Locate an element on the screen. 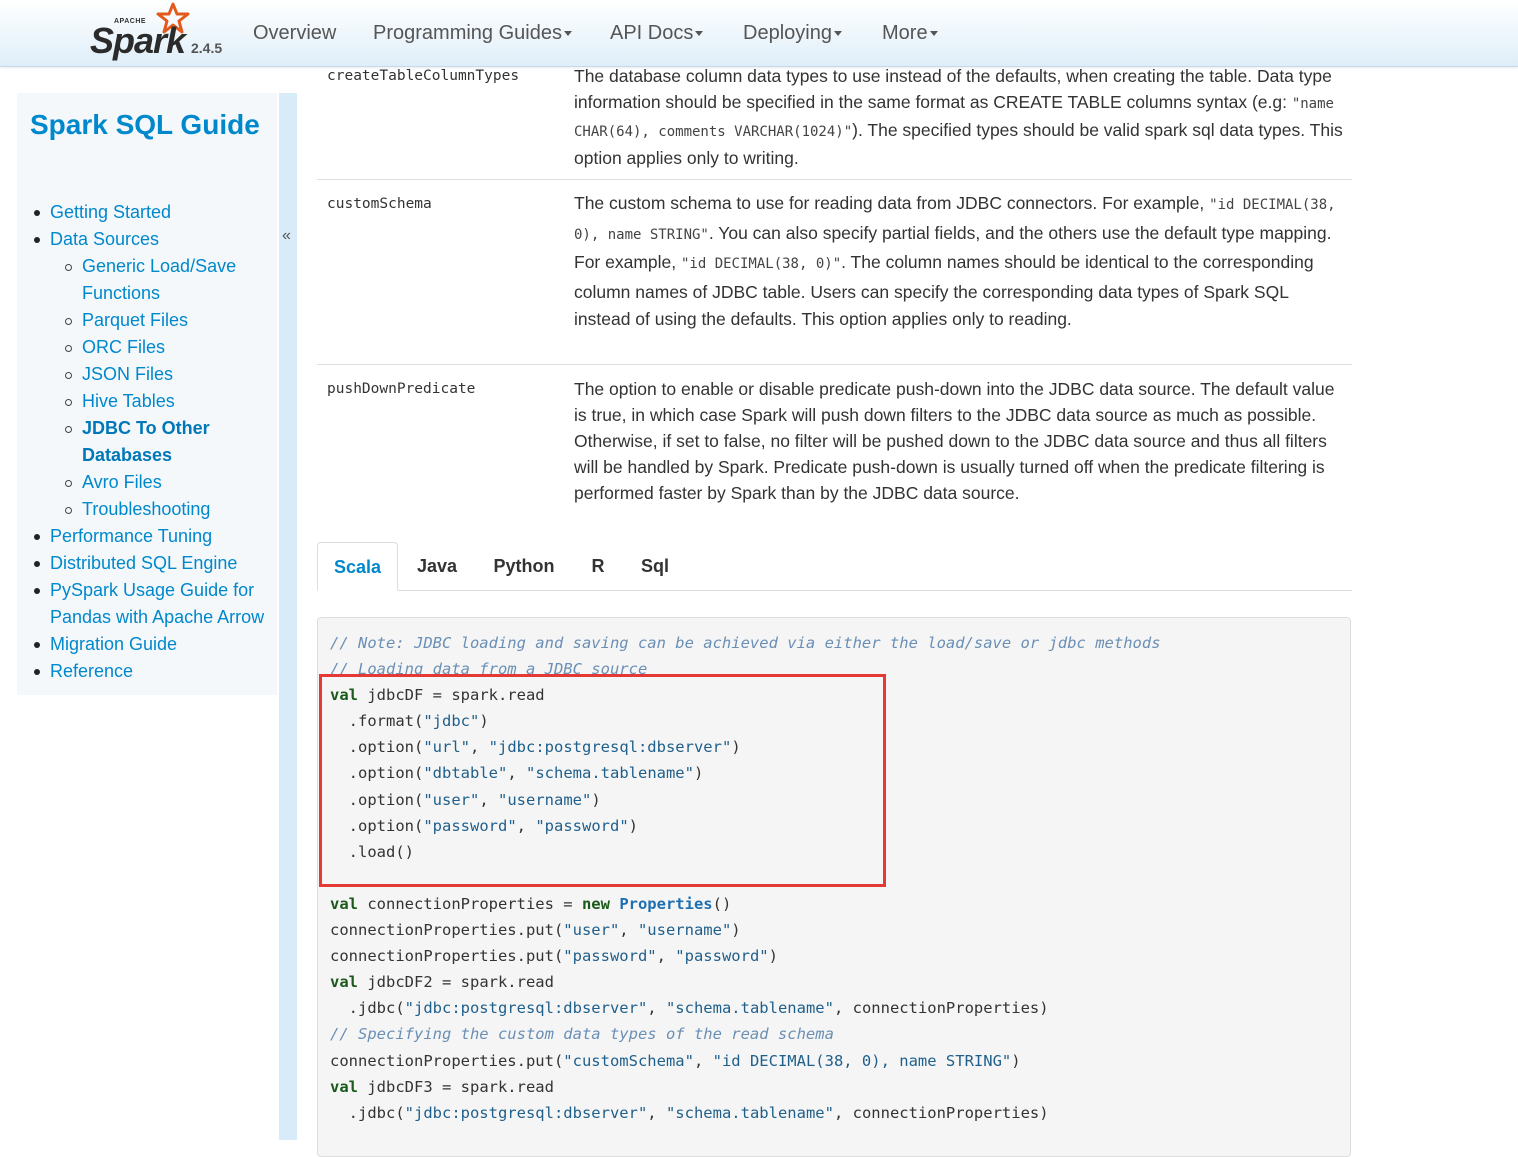  tab-scala: Scala is located at coordinates (357, 566).